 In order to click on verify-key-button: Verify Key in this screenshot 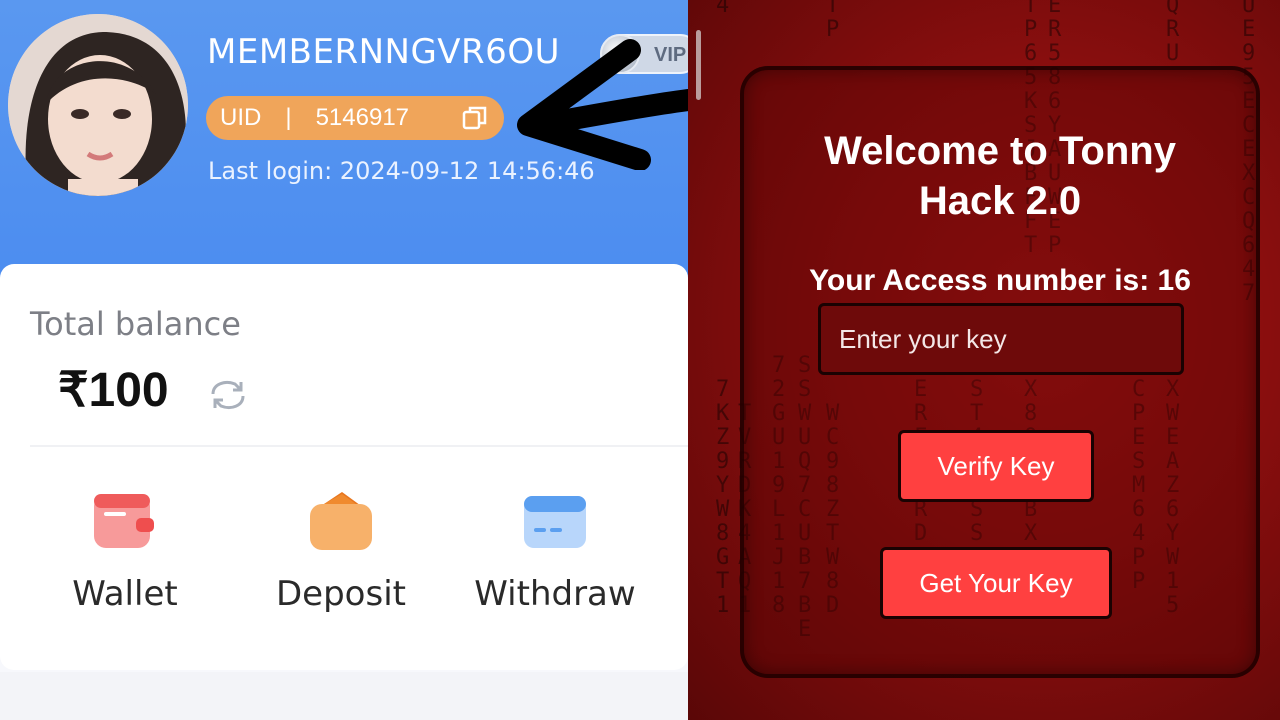, I will do `click(996, 466)`.